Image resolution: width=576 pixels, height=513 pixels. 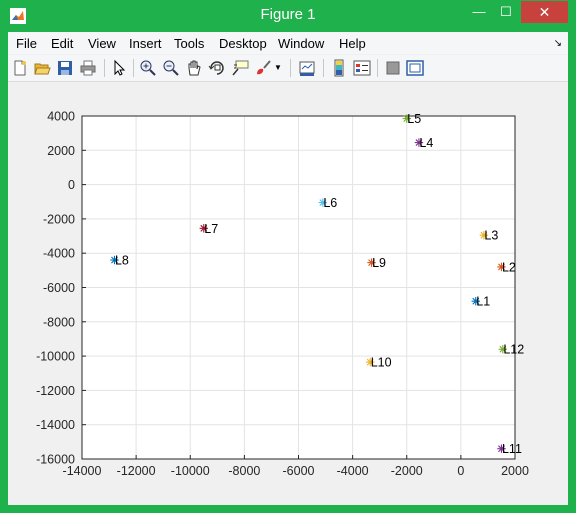 I want to click on legend-icon, so click(x=362, y=68).